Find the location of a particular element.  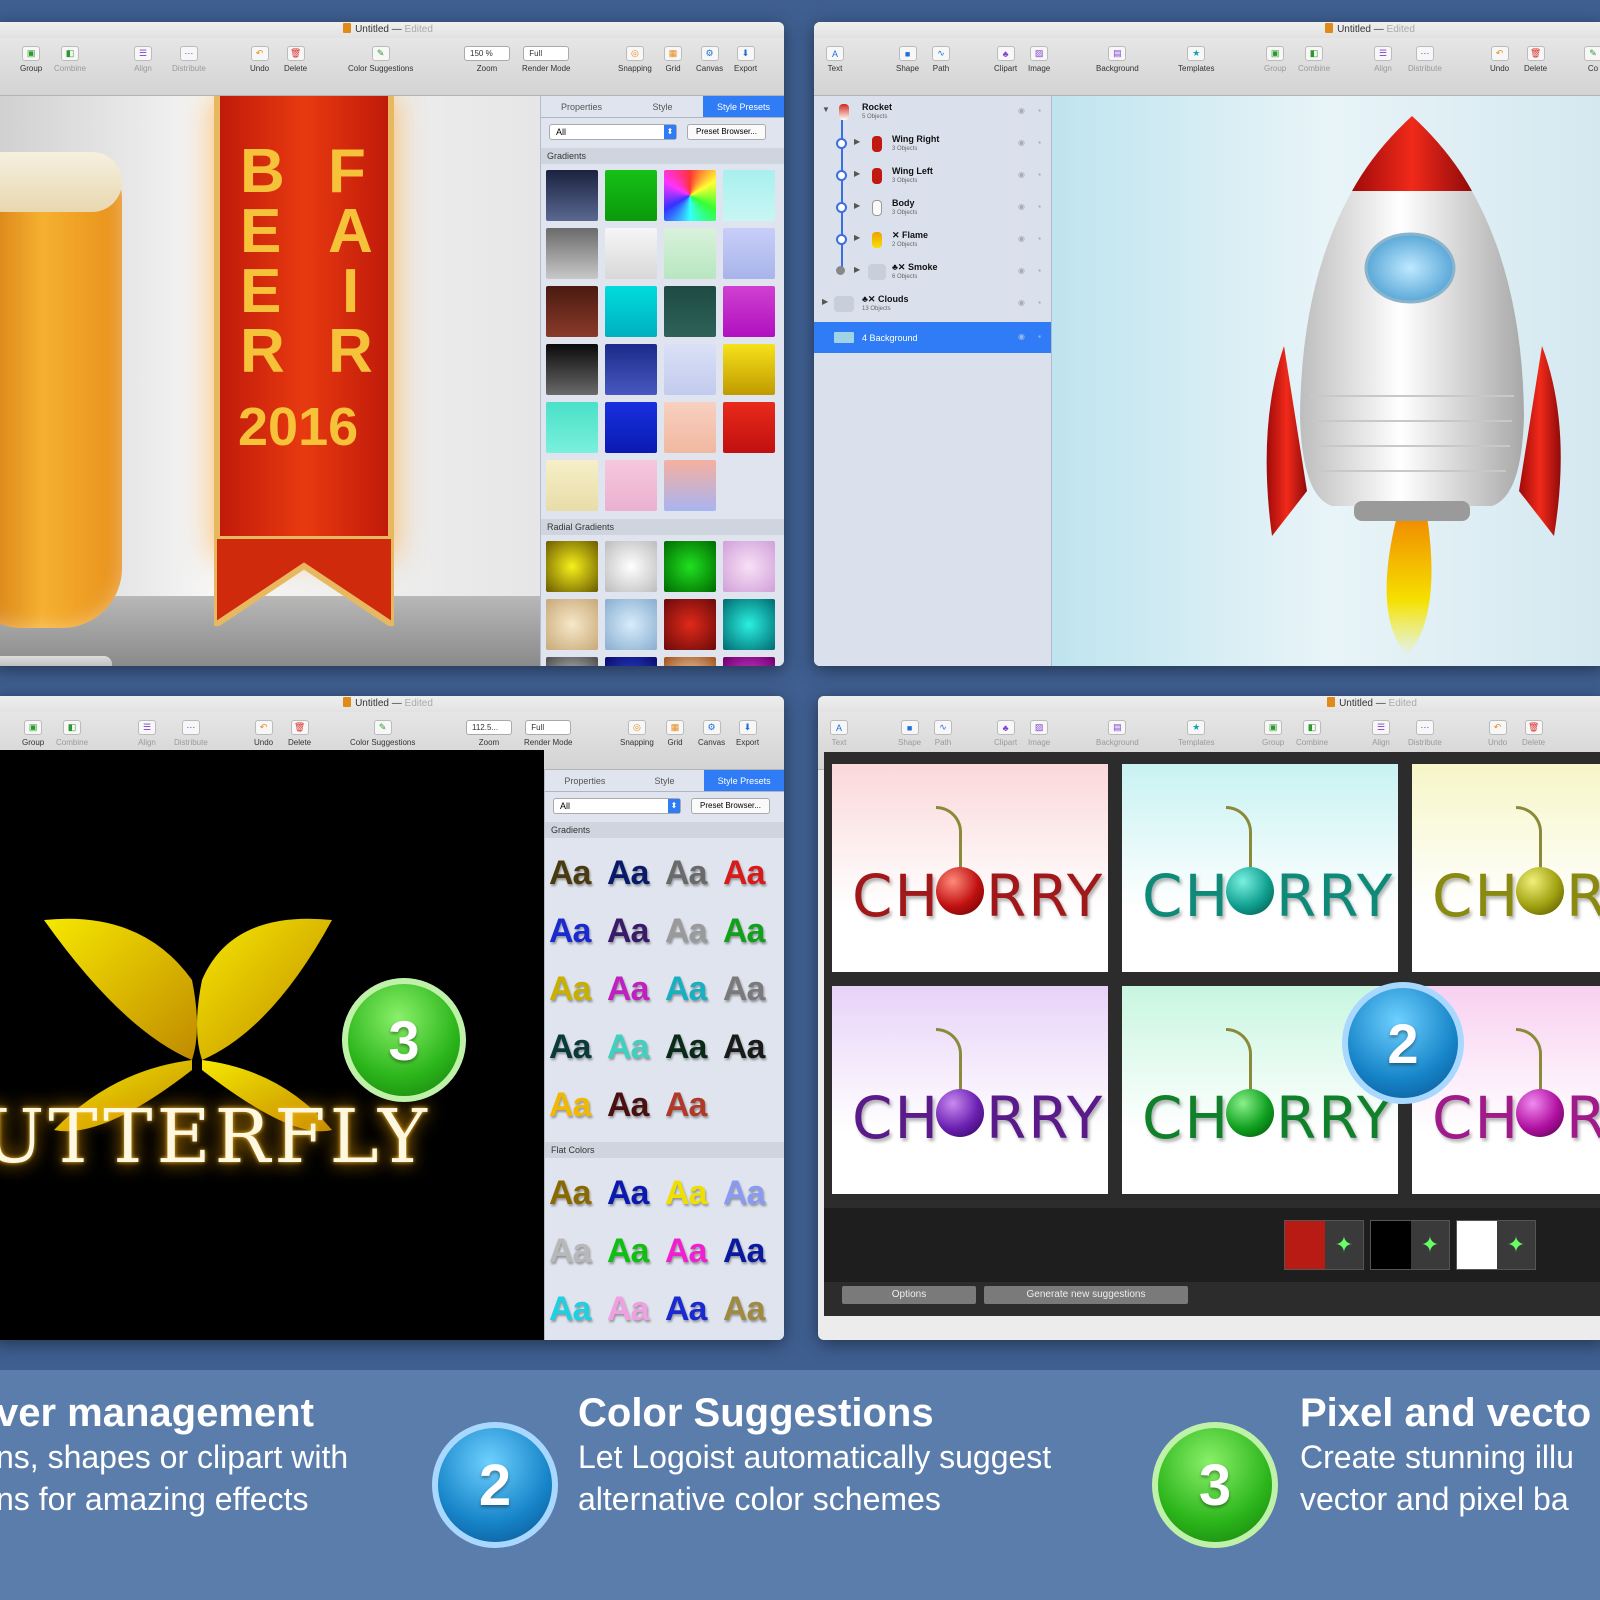

layer-body: ▶ Body 3 Objects ◉ ▪ is located at coordinates (932, 207).